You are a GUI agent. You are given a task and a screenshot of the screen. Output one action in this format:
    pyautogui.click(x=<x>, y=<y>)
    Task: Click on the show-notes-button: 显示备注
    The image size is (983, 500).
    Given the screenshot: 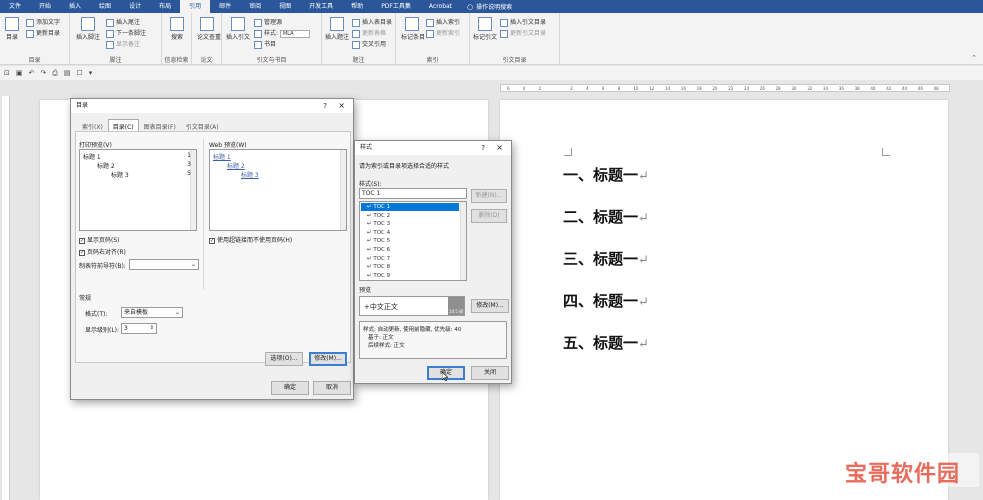 What is the action you would take?
    pyautogui.click(x=123, y=44)
    